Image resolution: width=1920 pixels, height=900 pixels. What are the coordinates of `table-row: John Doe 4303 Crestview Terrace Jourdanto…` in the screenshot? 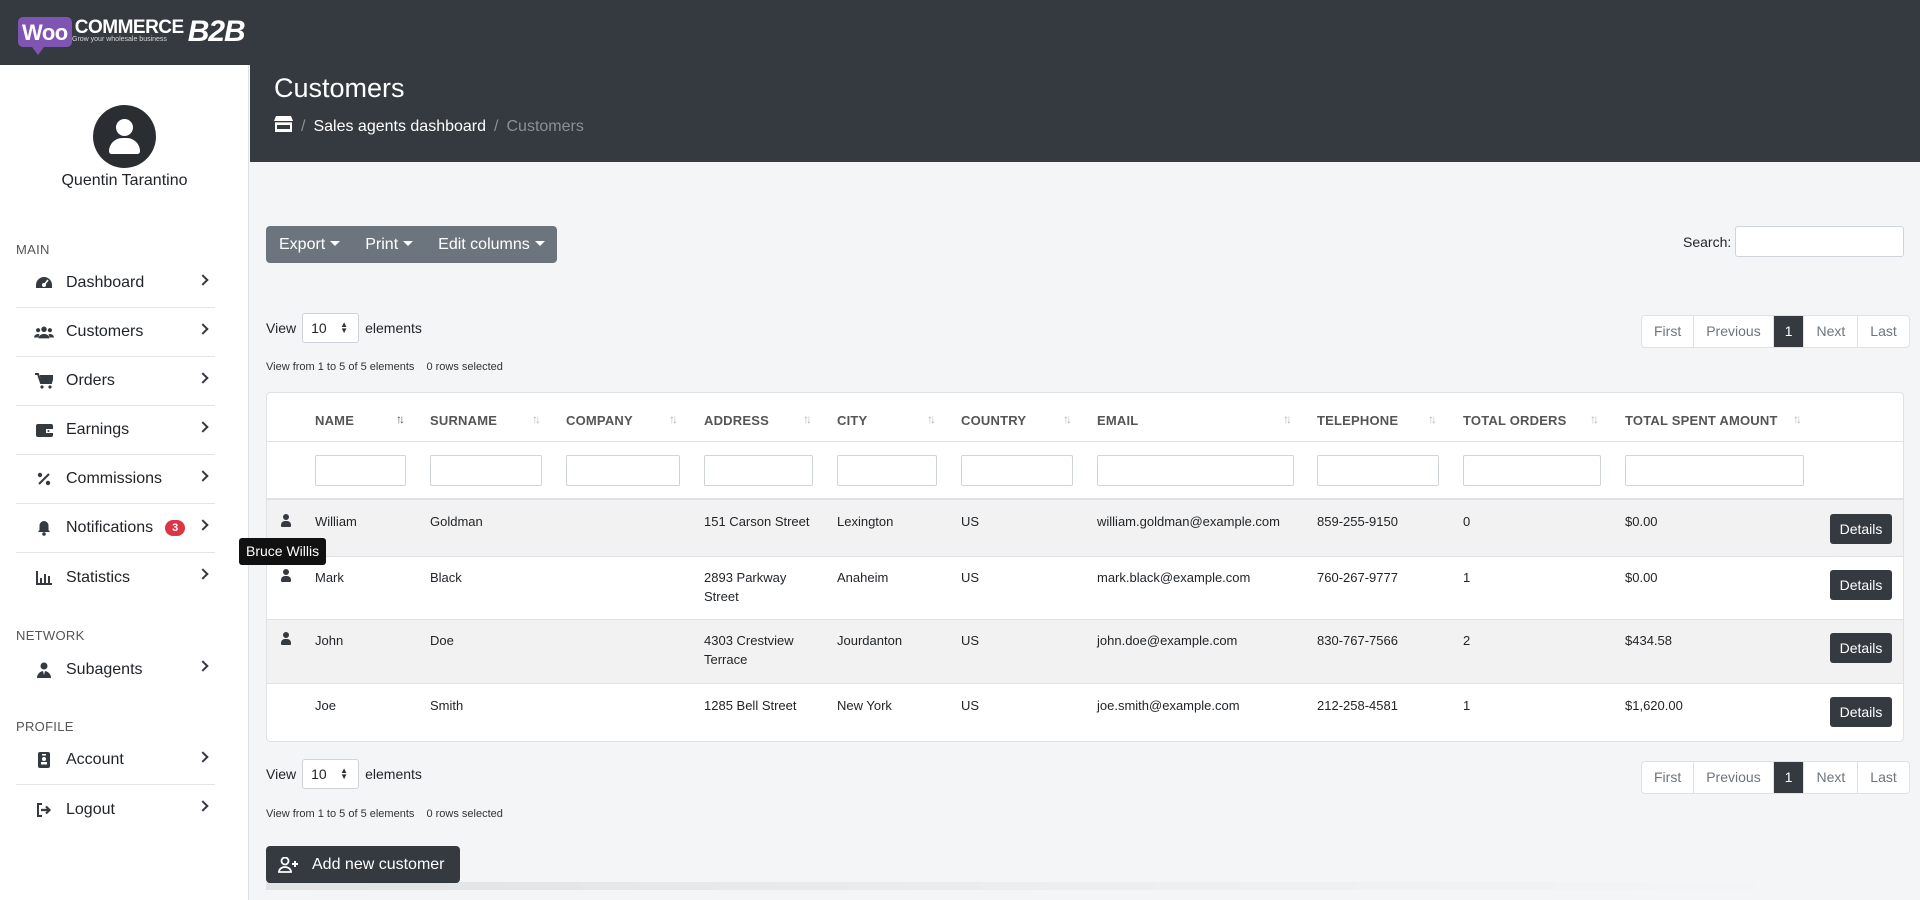 It's located at (1085, 651).